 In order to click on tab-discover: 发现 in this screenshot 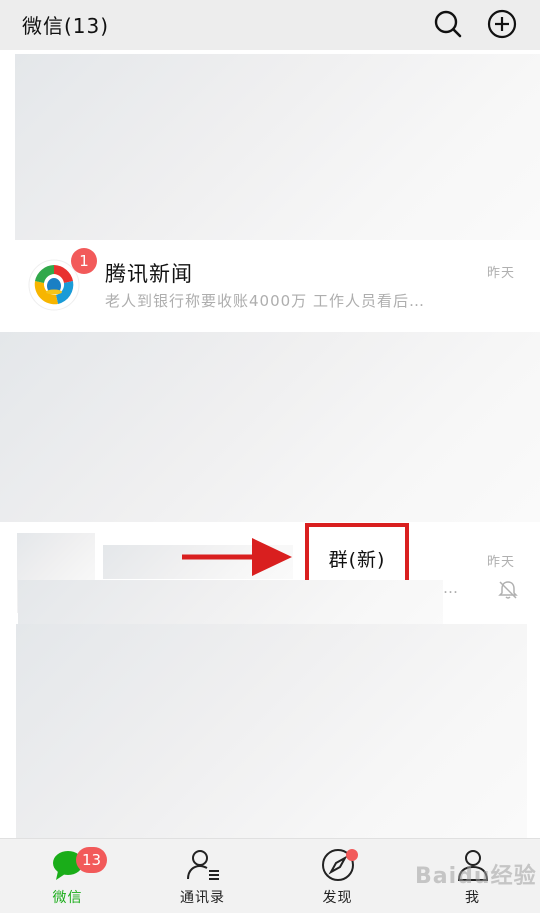, I will do `click(337, 876)`.